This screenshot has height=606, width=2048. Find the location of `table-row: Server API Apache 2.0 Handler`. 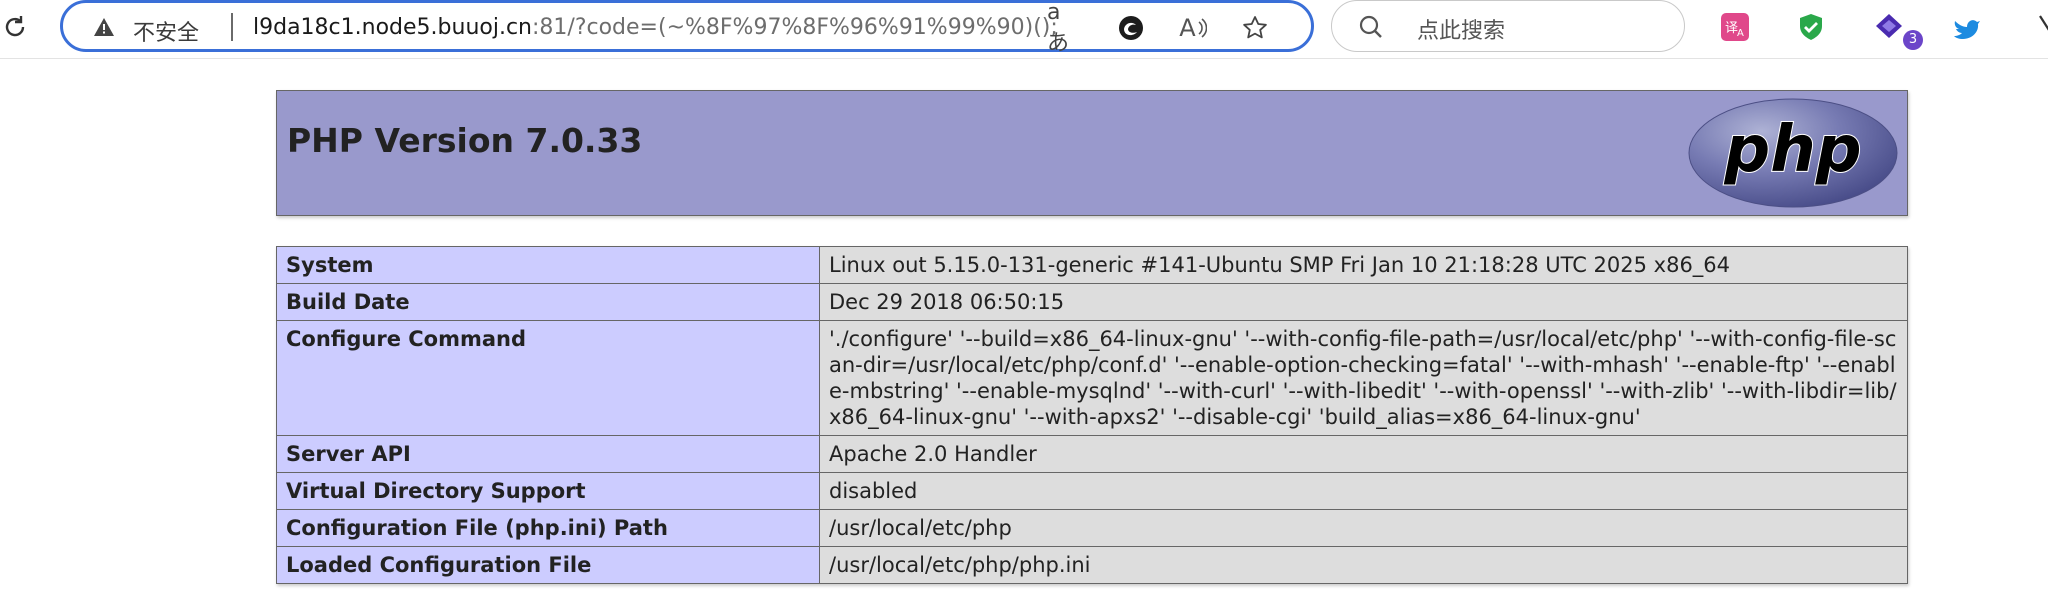

table-row: Server API Apache 2.0 Handler is located at coordinates (1092, 454).